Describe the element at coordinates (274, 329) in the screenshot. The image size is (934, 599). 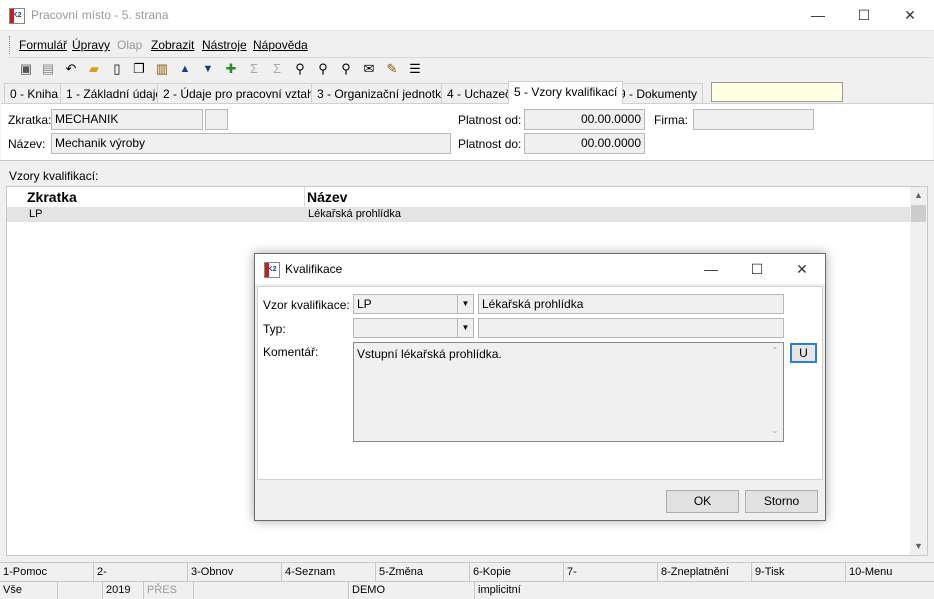
I see `typ-label: Typ:` at that location.